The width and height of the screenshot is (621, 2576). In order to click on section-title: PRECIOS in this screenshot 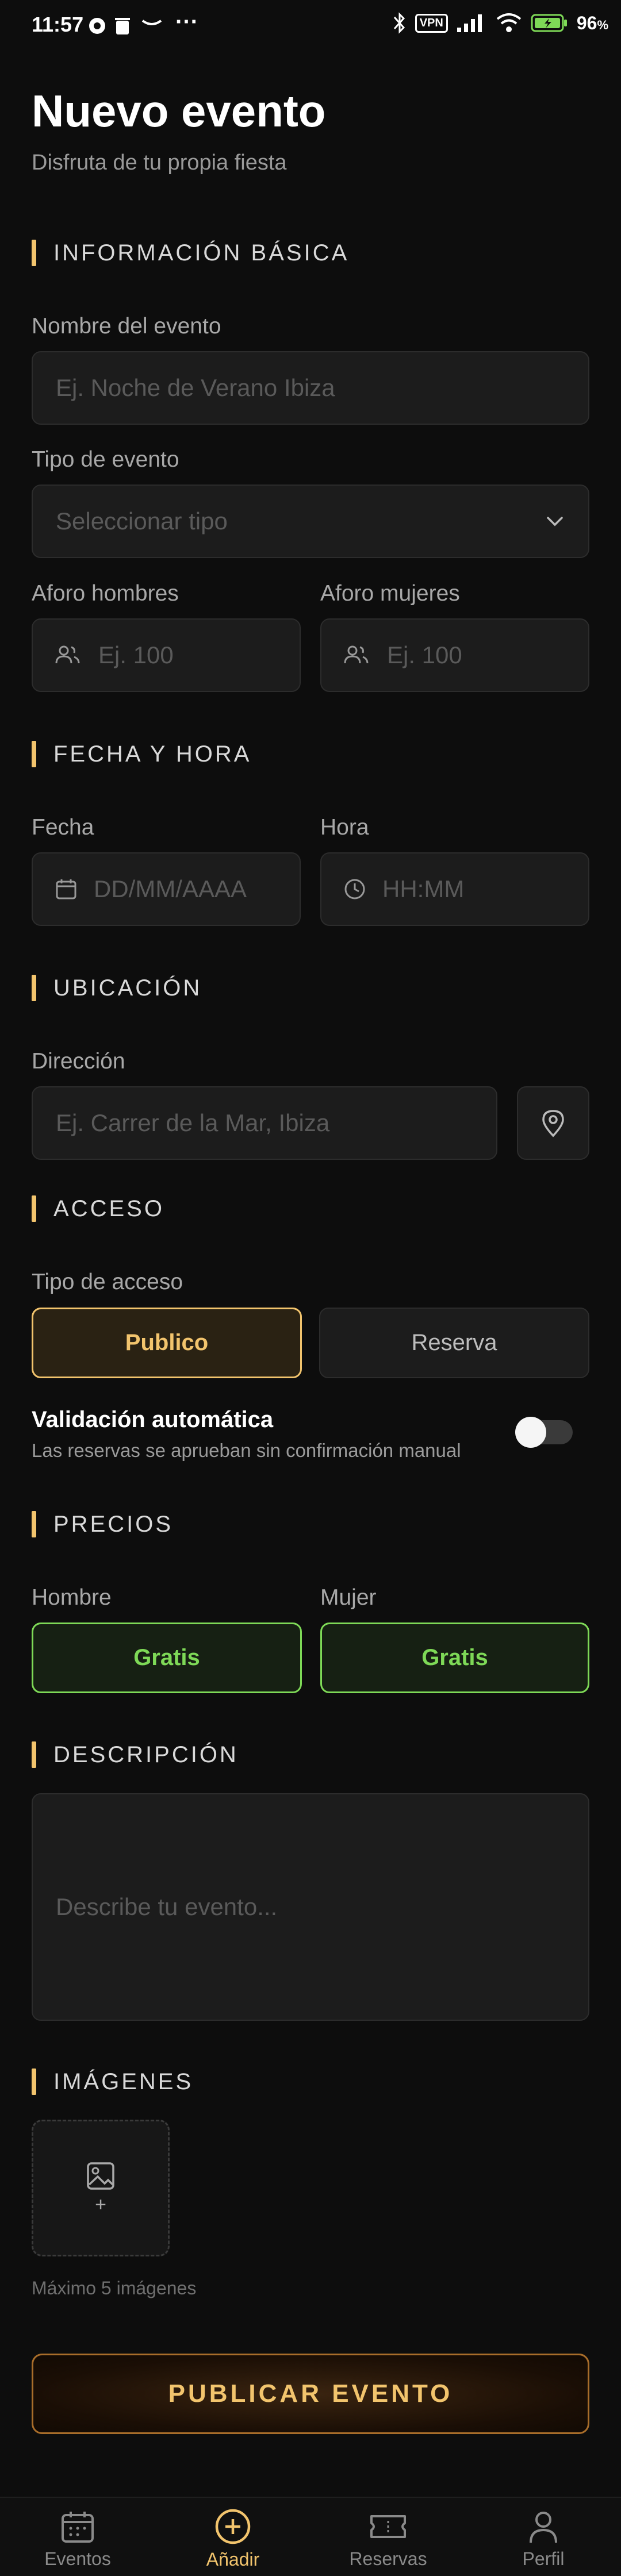, I will do `click(113, 1524)`.